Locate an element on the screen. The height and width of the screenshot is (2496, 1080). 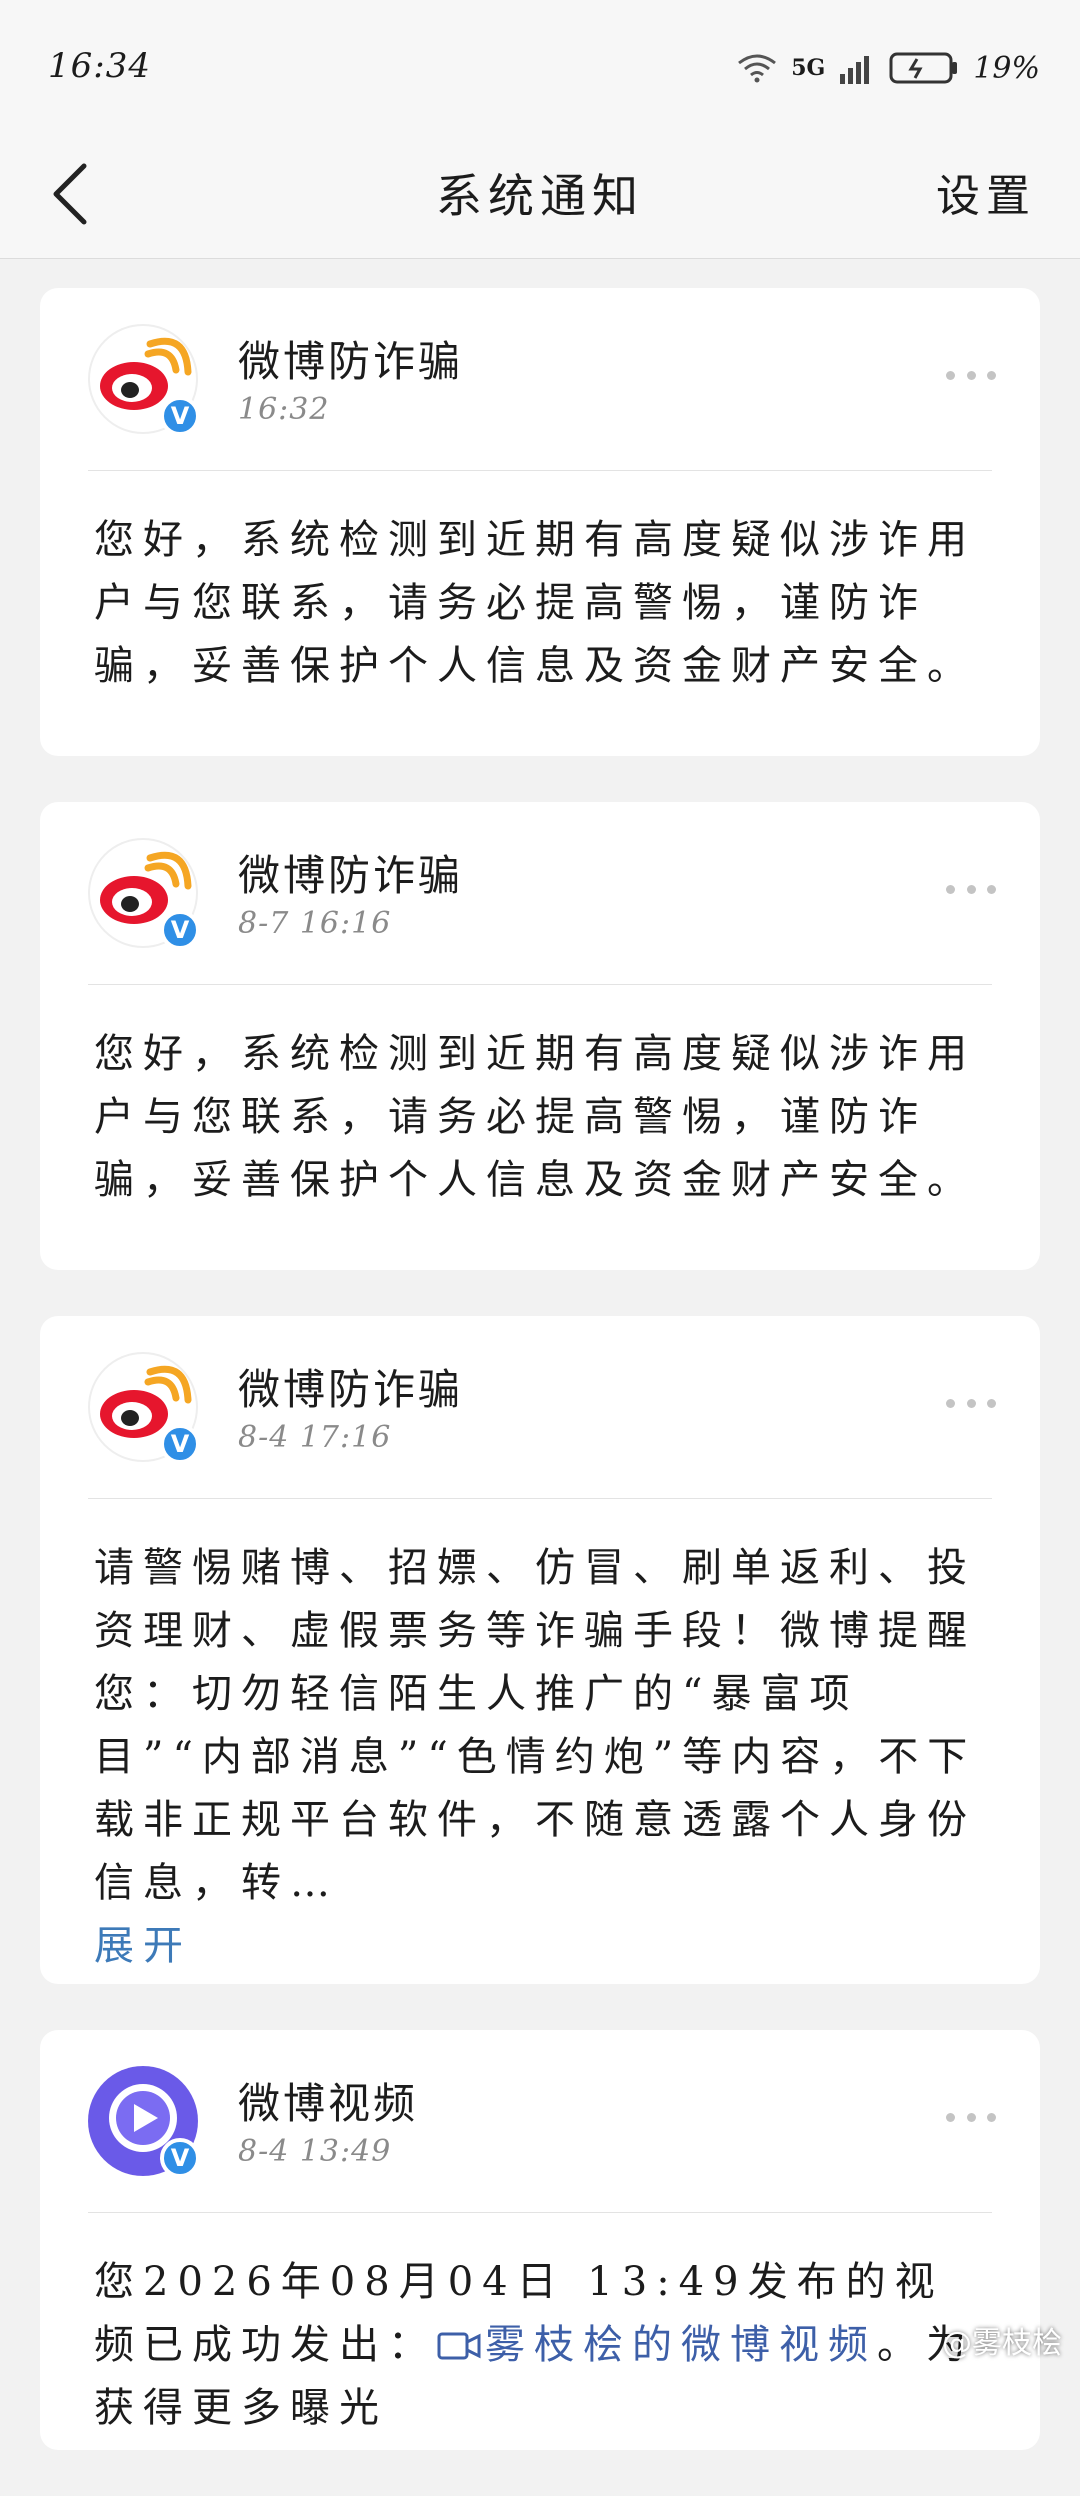
settings-button: 设置 is located at coordinates (986, 192).